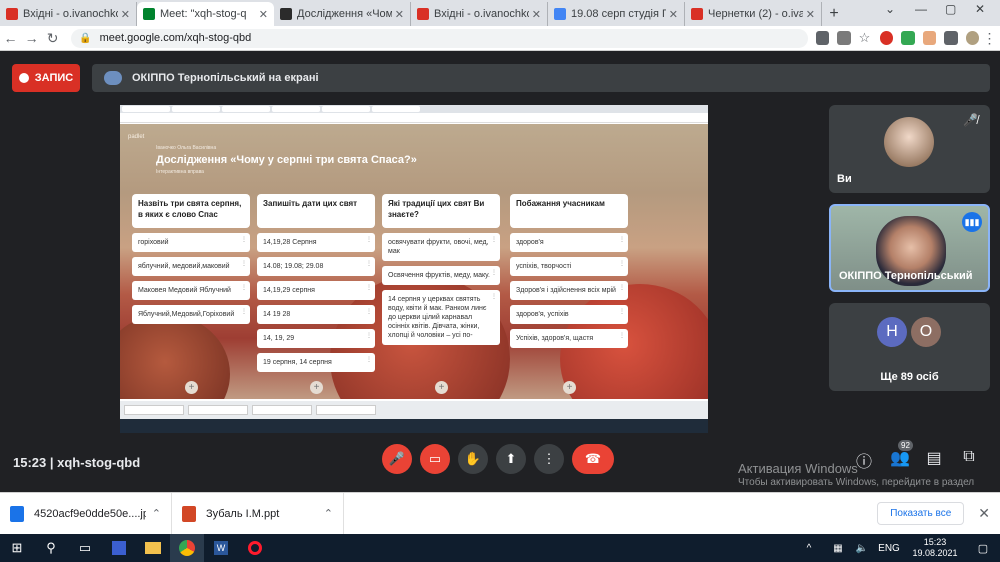 Image resolution: width=1000 pixels, height=562 pixels. What do you see at coordinates (753, 14) in the screenshot?
I see `browser-tab: Чернетки (2) - o.iva ✕` at bounding box center [753, 14].